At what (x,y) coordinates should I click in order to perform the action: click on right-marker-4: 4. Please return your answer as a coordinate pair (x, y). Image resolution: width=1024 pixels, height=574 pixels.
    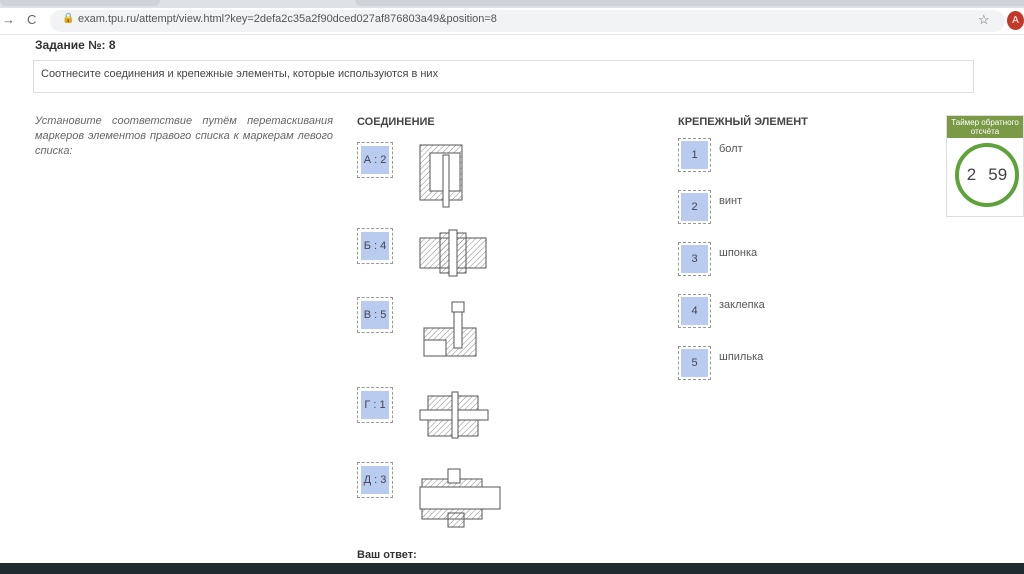
    Looking at the image, I should click on (694, 311).